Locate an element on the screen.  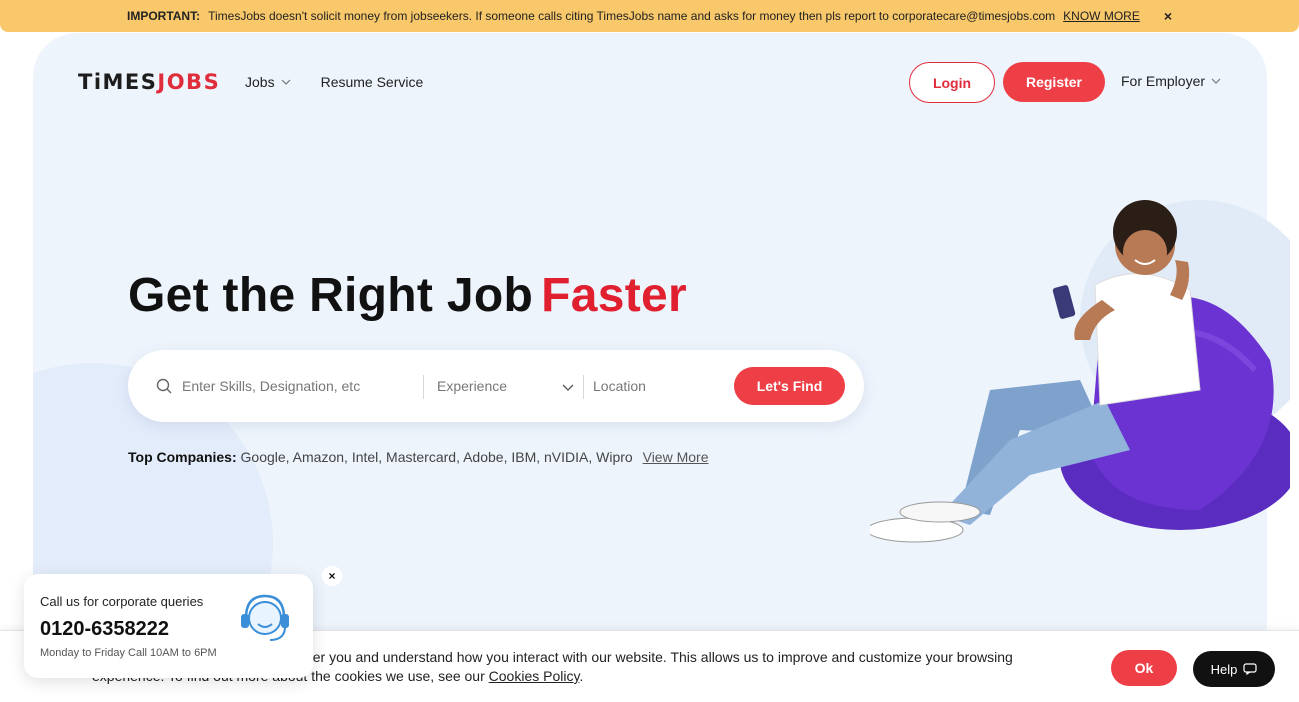
lets-find-button: Let's Find is located at coordinates (789, 386).